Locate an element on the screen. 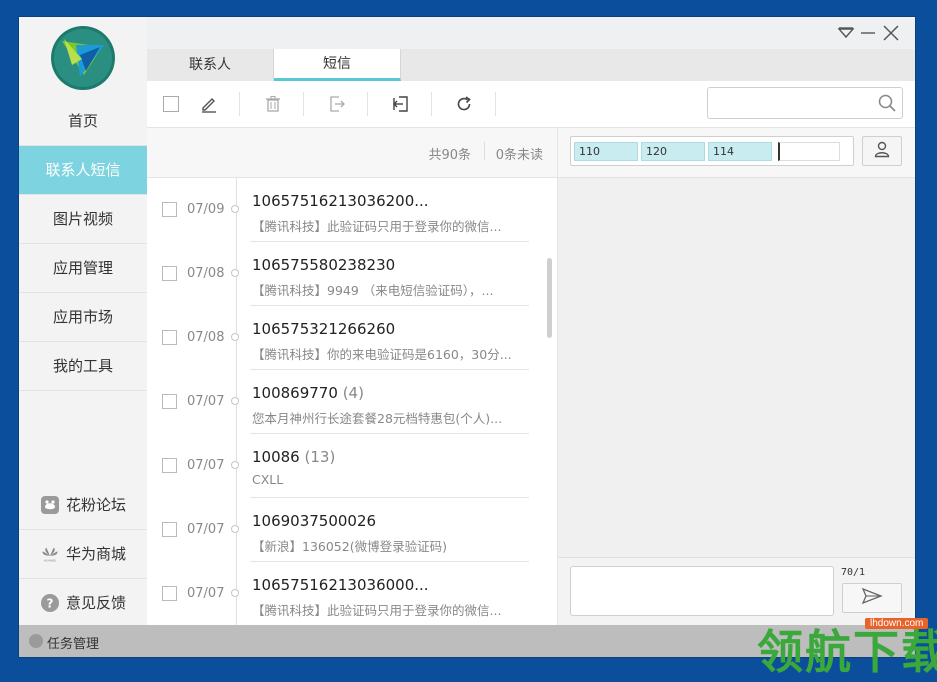 The width and height of the screenshot is (937, 682). title-bar is located at coordinates (531, 33).